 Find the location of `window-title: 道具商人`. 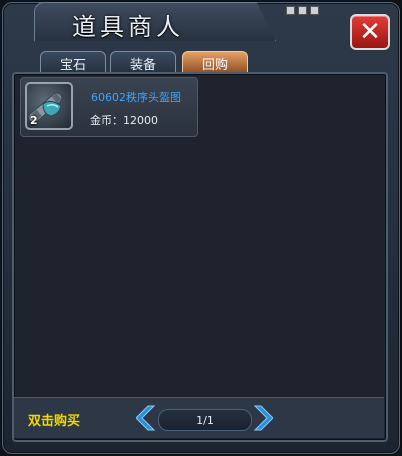

window-title: 道具商人 is located at coordinates (128, 27).